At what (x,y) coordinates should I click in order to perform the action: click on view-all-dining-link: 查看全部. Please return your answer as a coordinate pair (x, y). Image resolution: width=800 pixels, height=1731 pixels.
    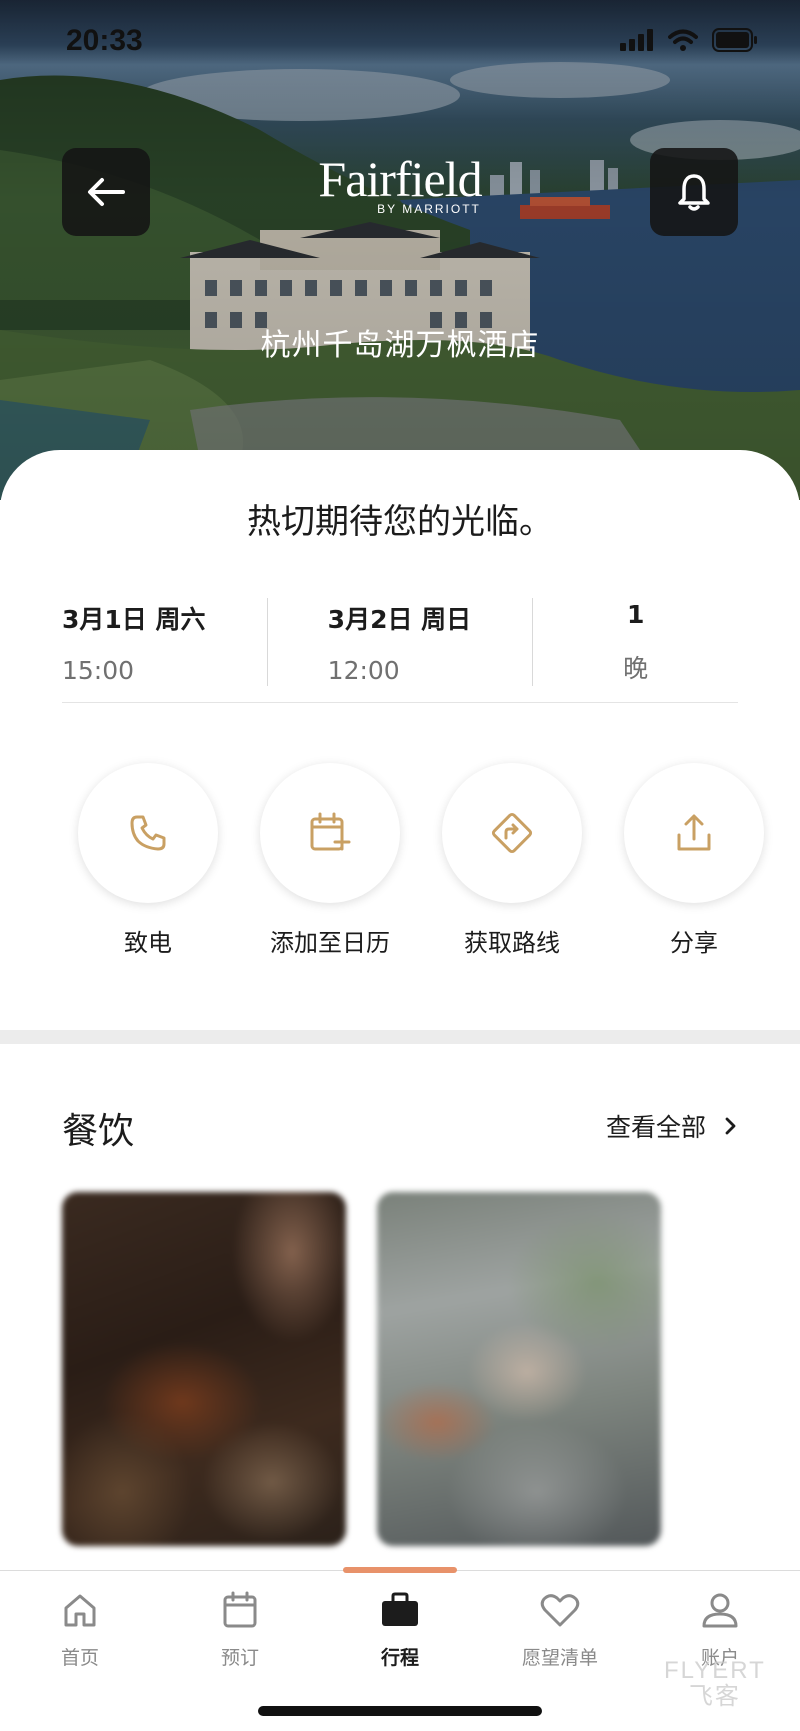
    Looking at the image, I should click on (672, 1126).